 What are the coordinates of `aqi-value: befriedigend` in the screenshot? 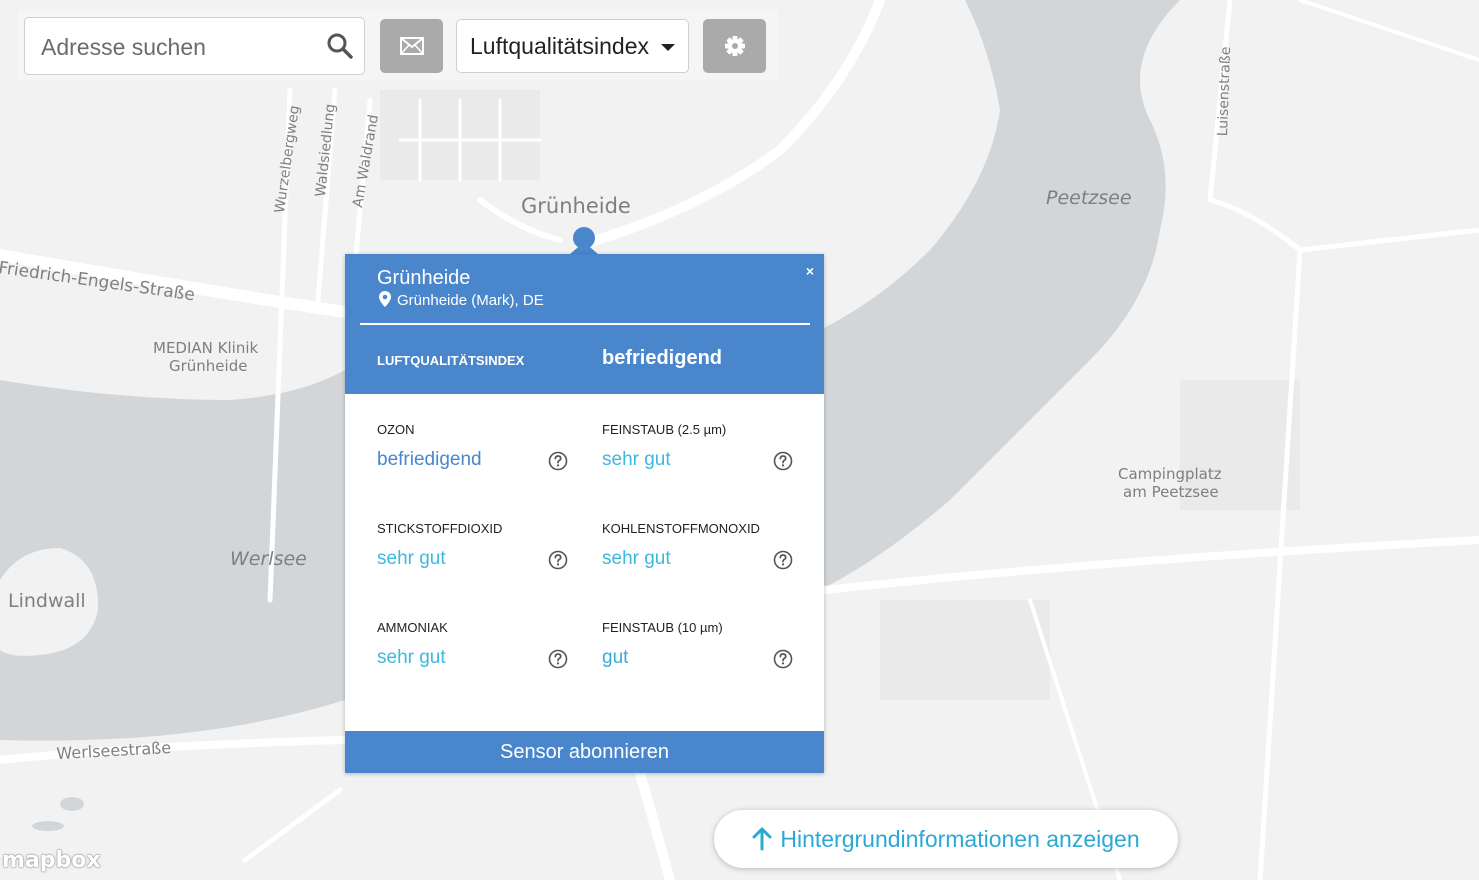 It's located at (662, 358).